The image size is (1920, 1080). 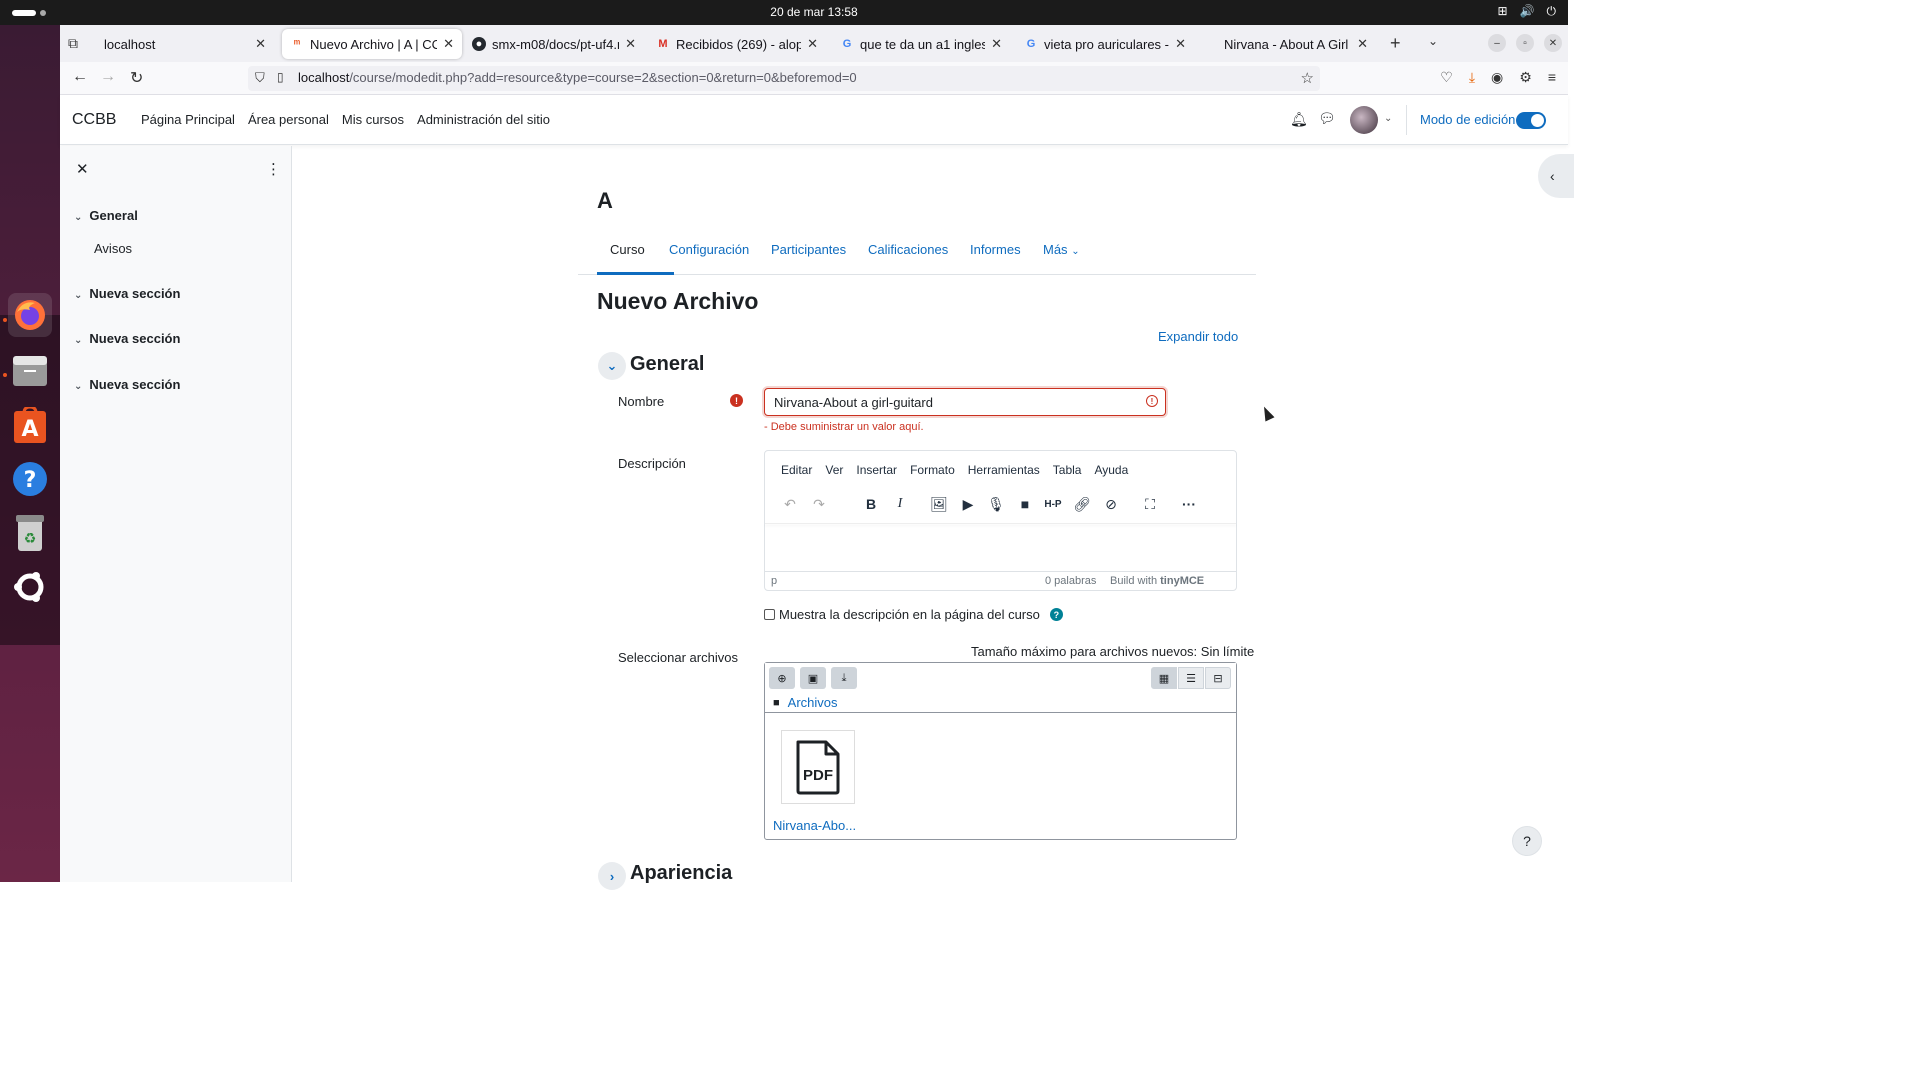 I want to click on bookmark-star-icon: ☆, so click(x=1307, y=78).